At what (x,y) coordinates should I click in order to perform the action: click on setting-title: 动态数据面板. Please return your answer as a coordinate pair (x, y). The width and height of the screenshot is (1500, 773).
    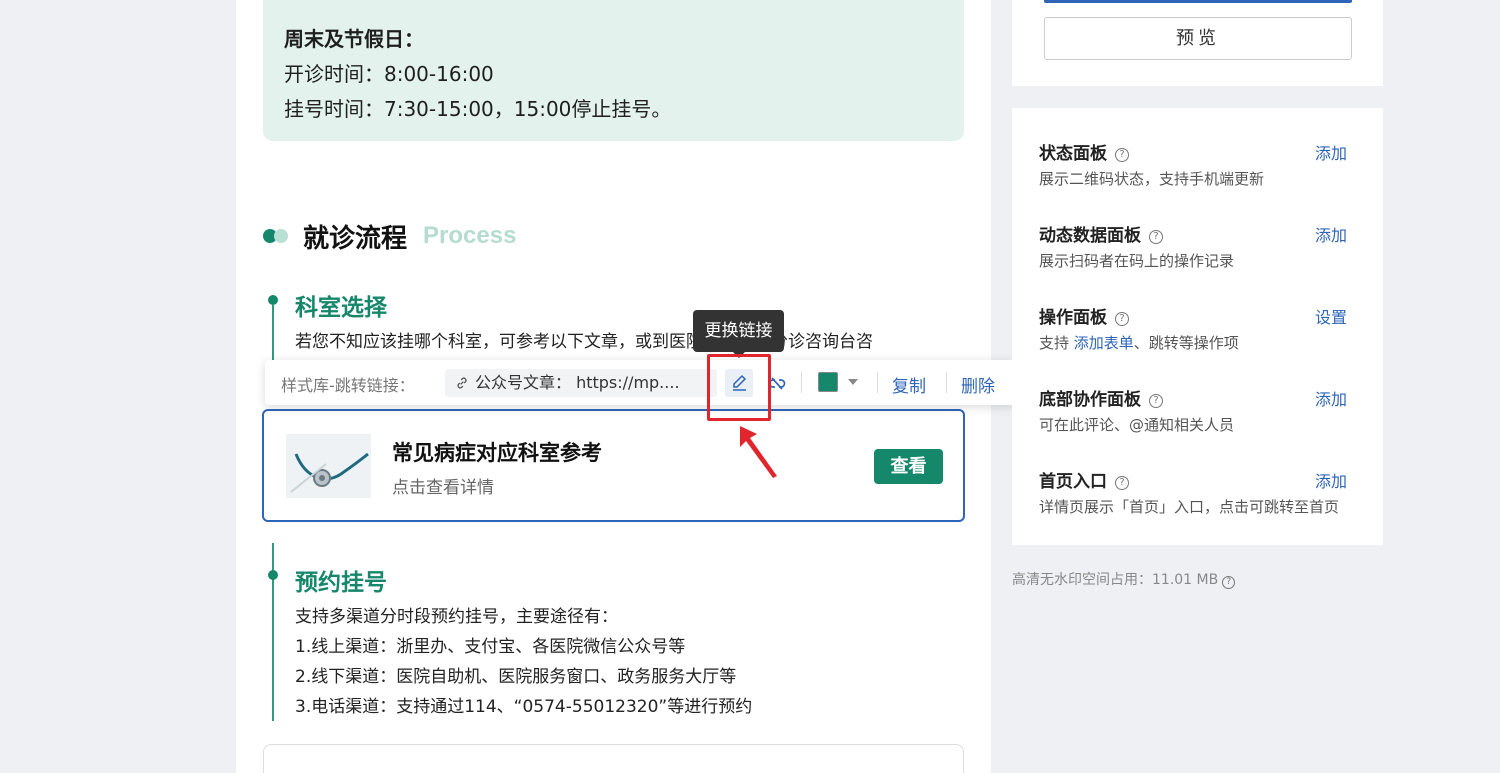
    Looking at the image, I should click on (1090, 236).